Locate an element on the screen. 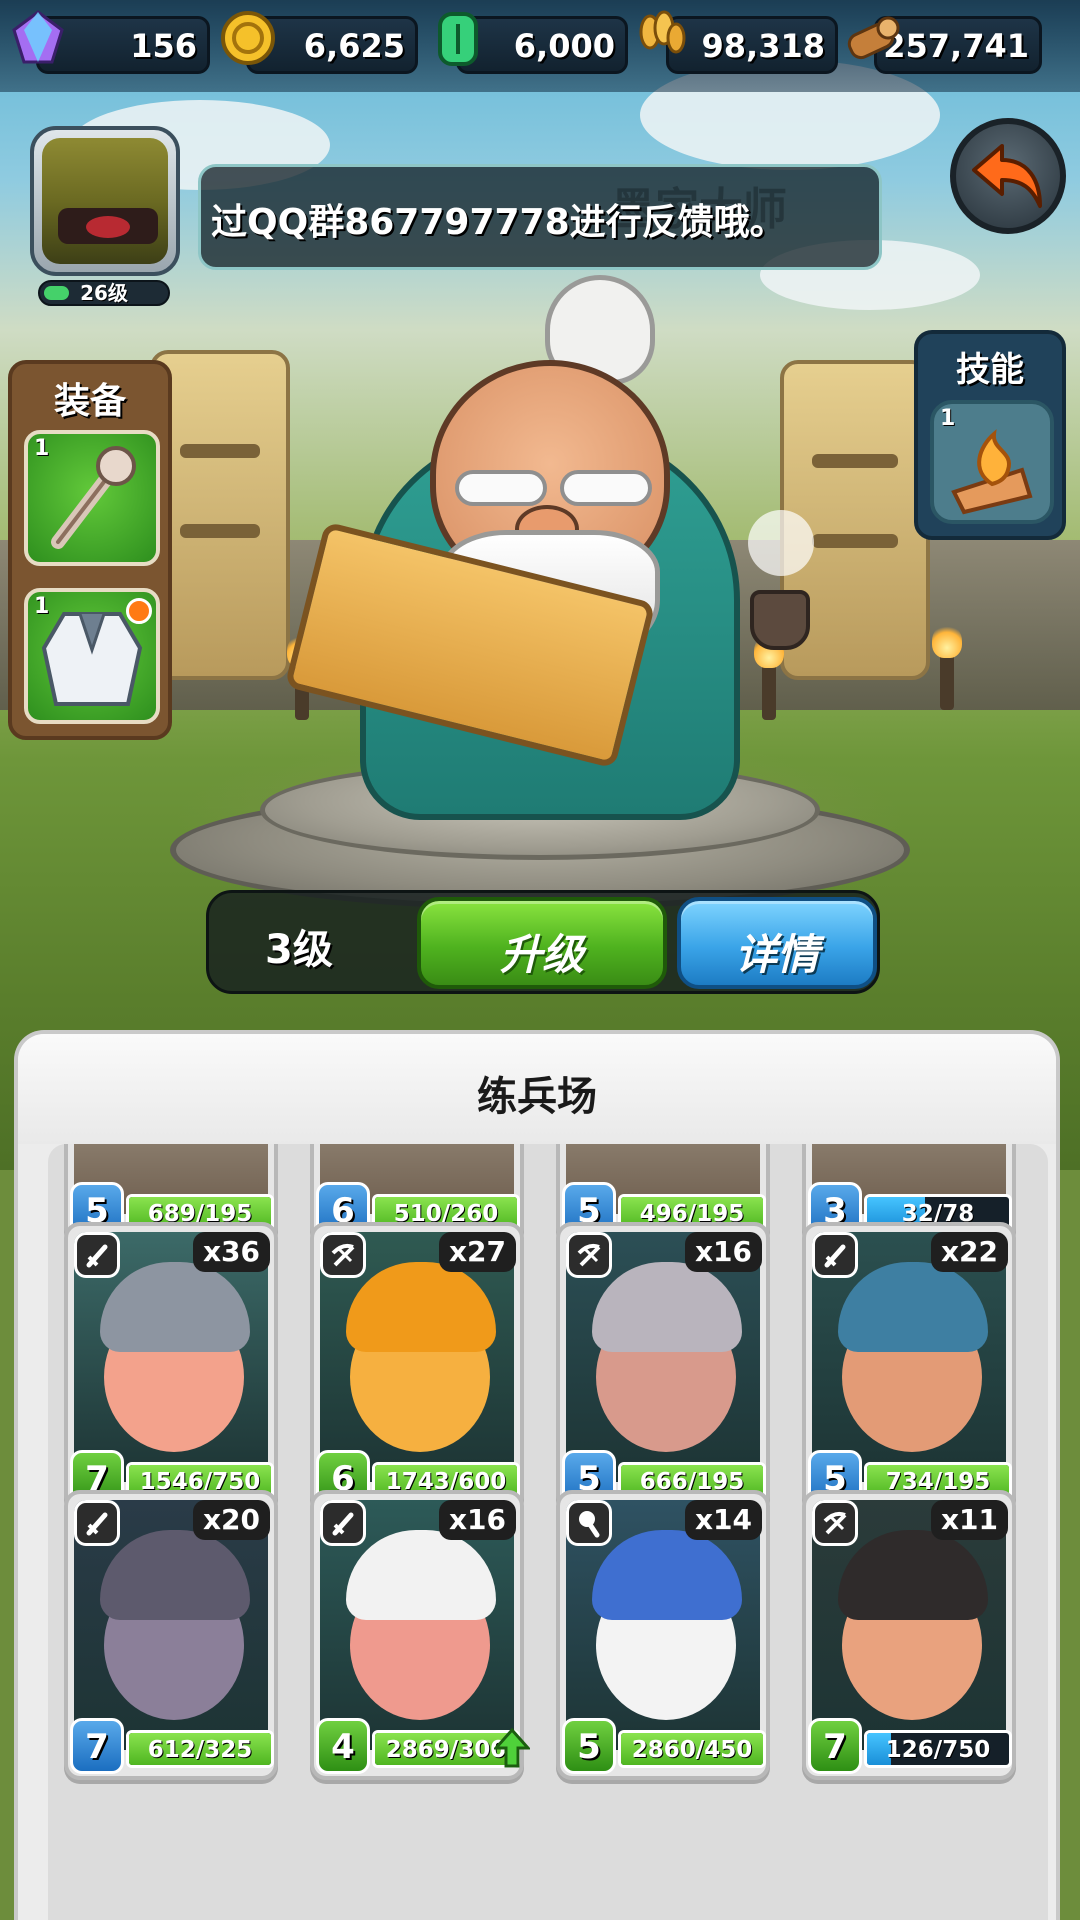 The width and height of the screenshot is (1080, 1920). wood-log-icon is located at coordinates (873, 38).